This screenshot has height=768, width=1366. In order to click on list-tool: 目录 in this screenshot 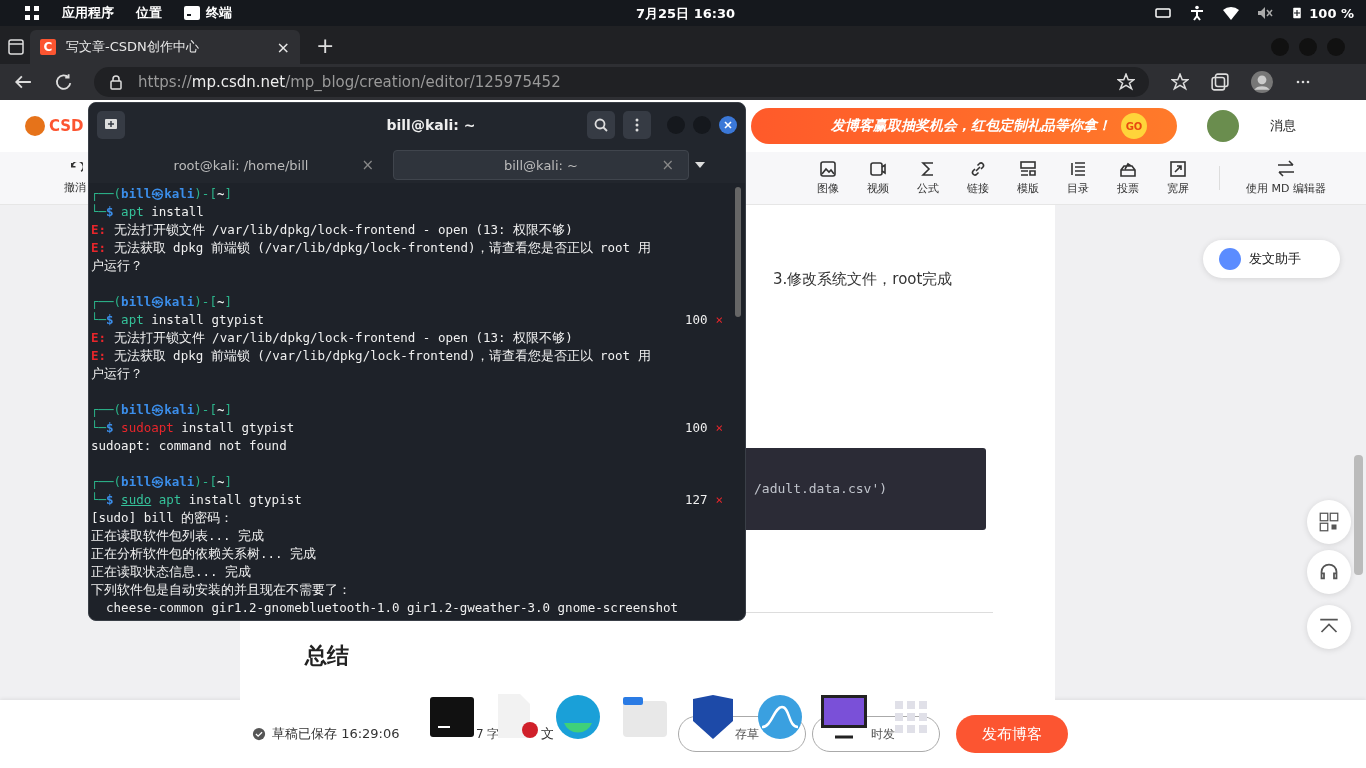, I will do `click(1078, 178)`.